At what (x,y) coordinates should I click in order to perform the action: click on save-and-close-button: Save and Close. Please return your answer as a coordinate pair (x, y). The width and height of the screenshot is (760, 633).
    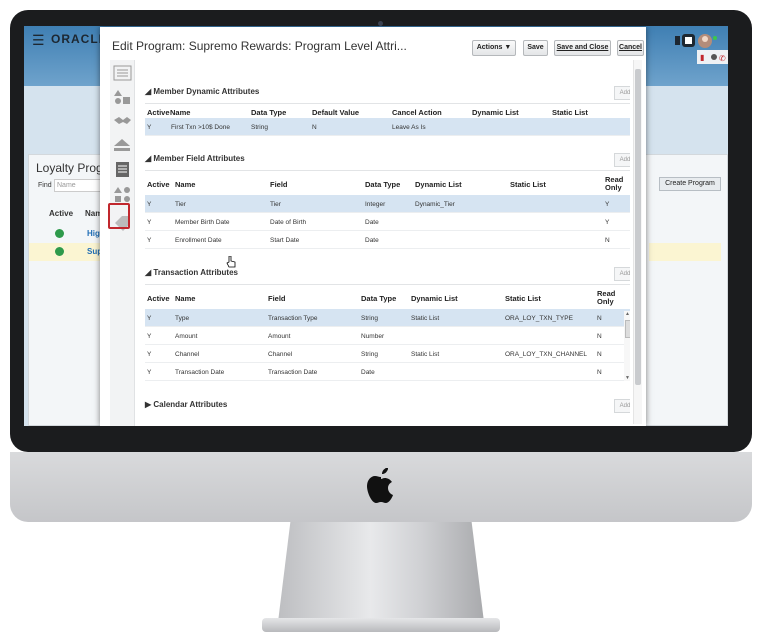
    Looking at the image, I should click on (582, 48).